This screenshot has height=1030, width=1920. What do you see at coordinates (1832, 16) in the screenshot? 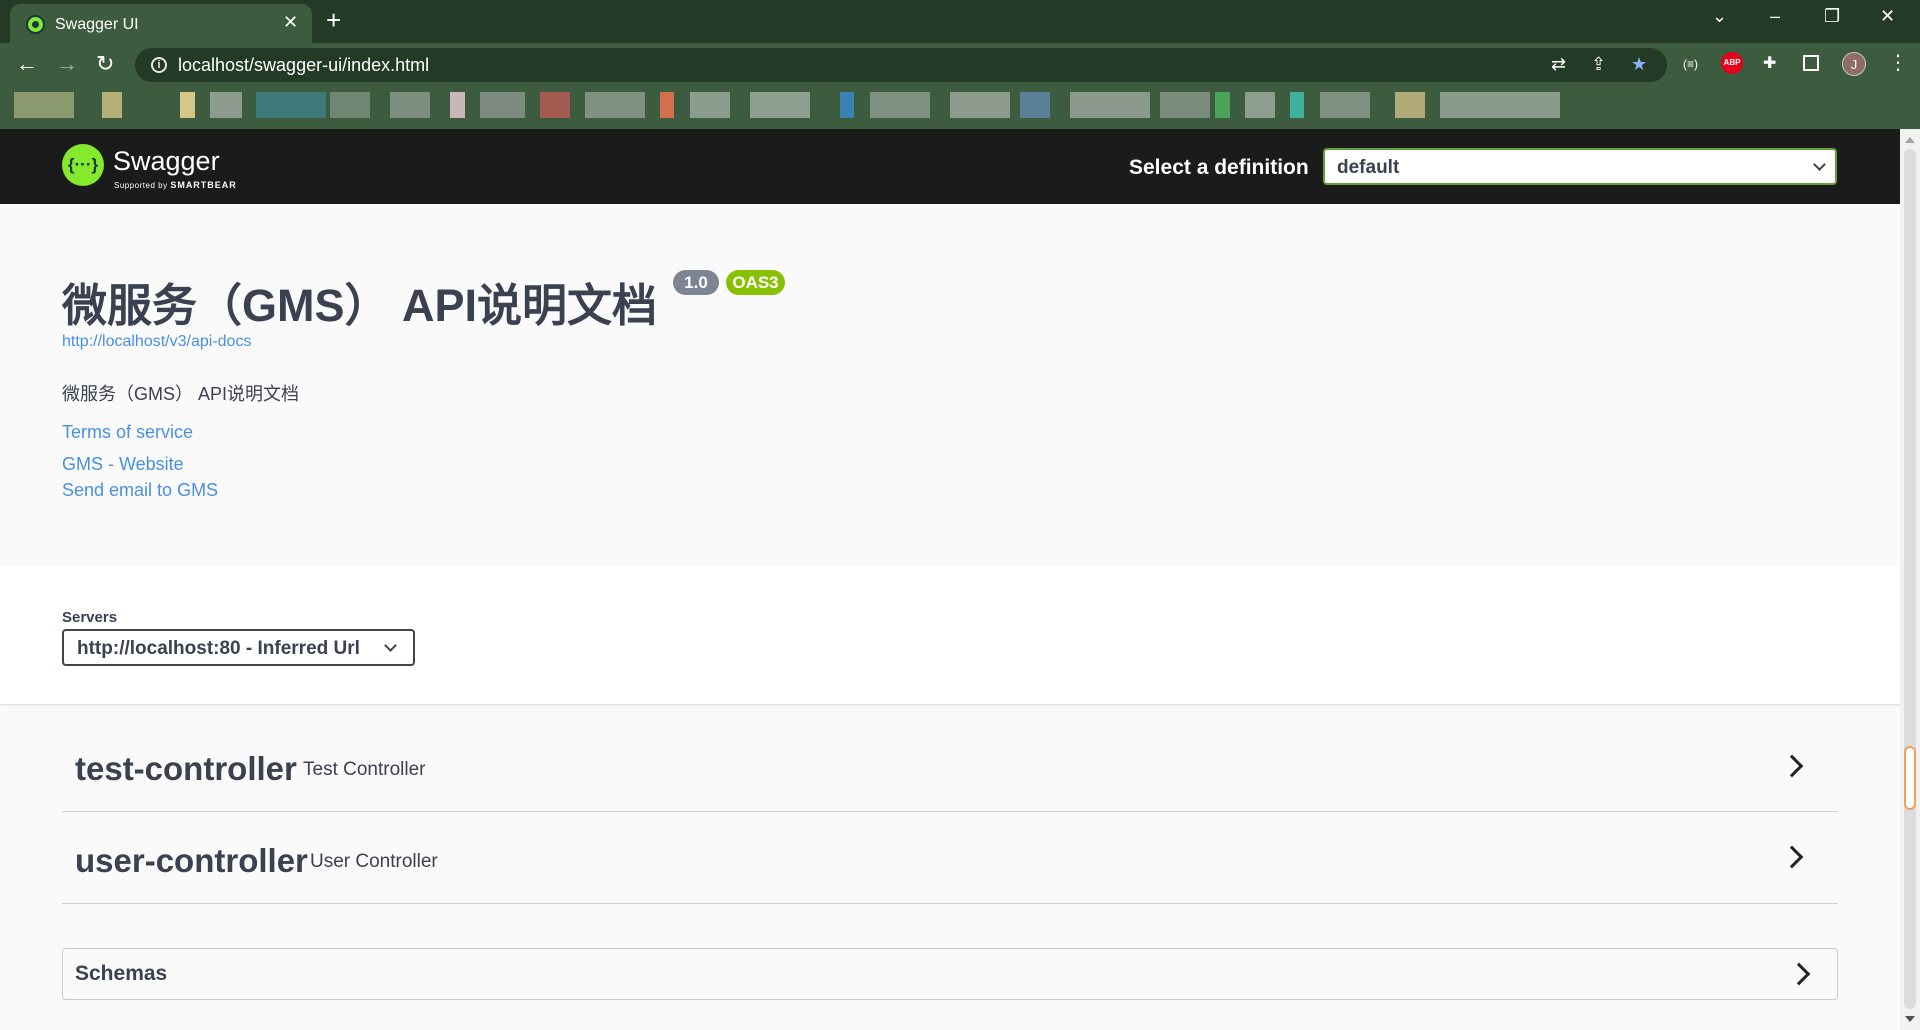
I see `restore-window-button: ❐` at bounding box center [1832, 16].